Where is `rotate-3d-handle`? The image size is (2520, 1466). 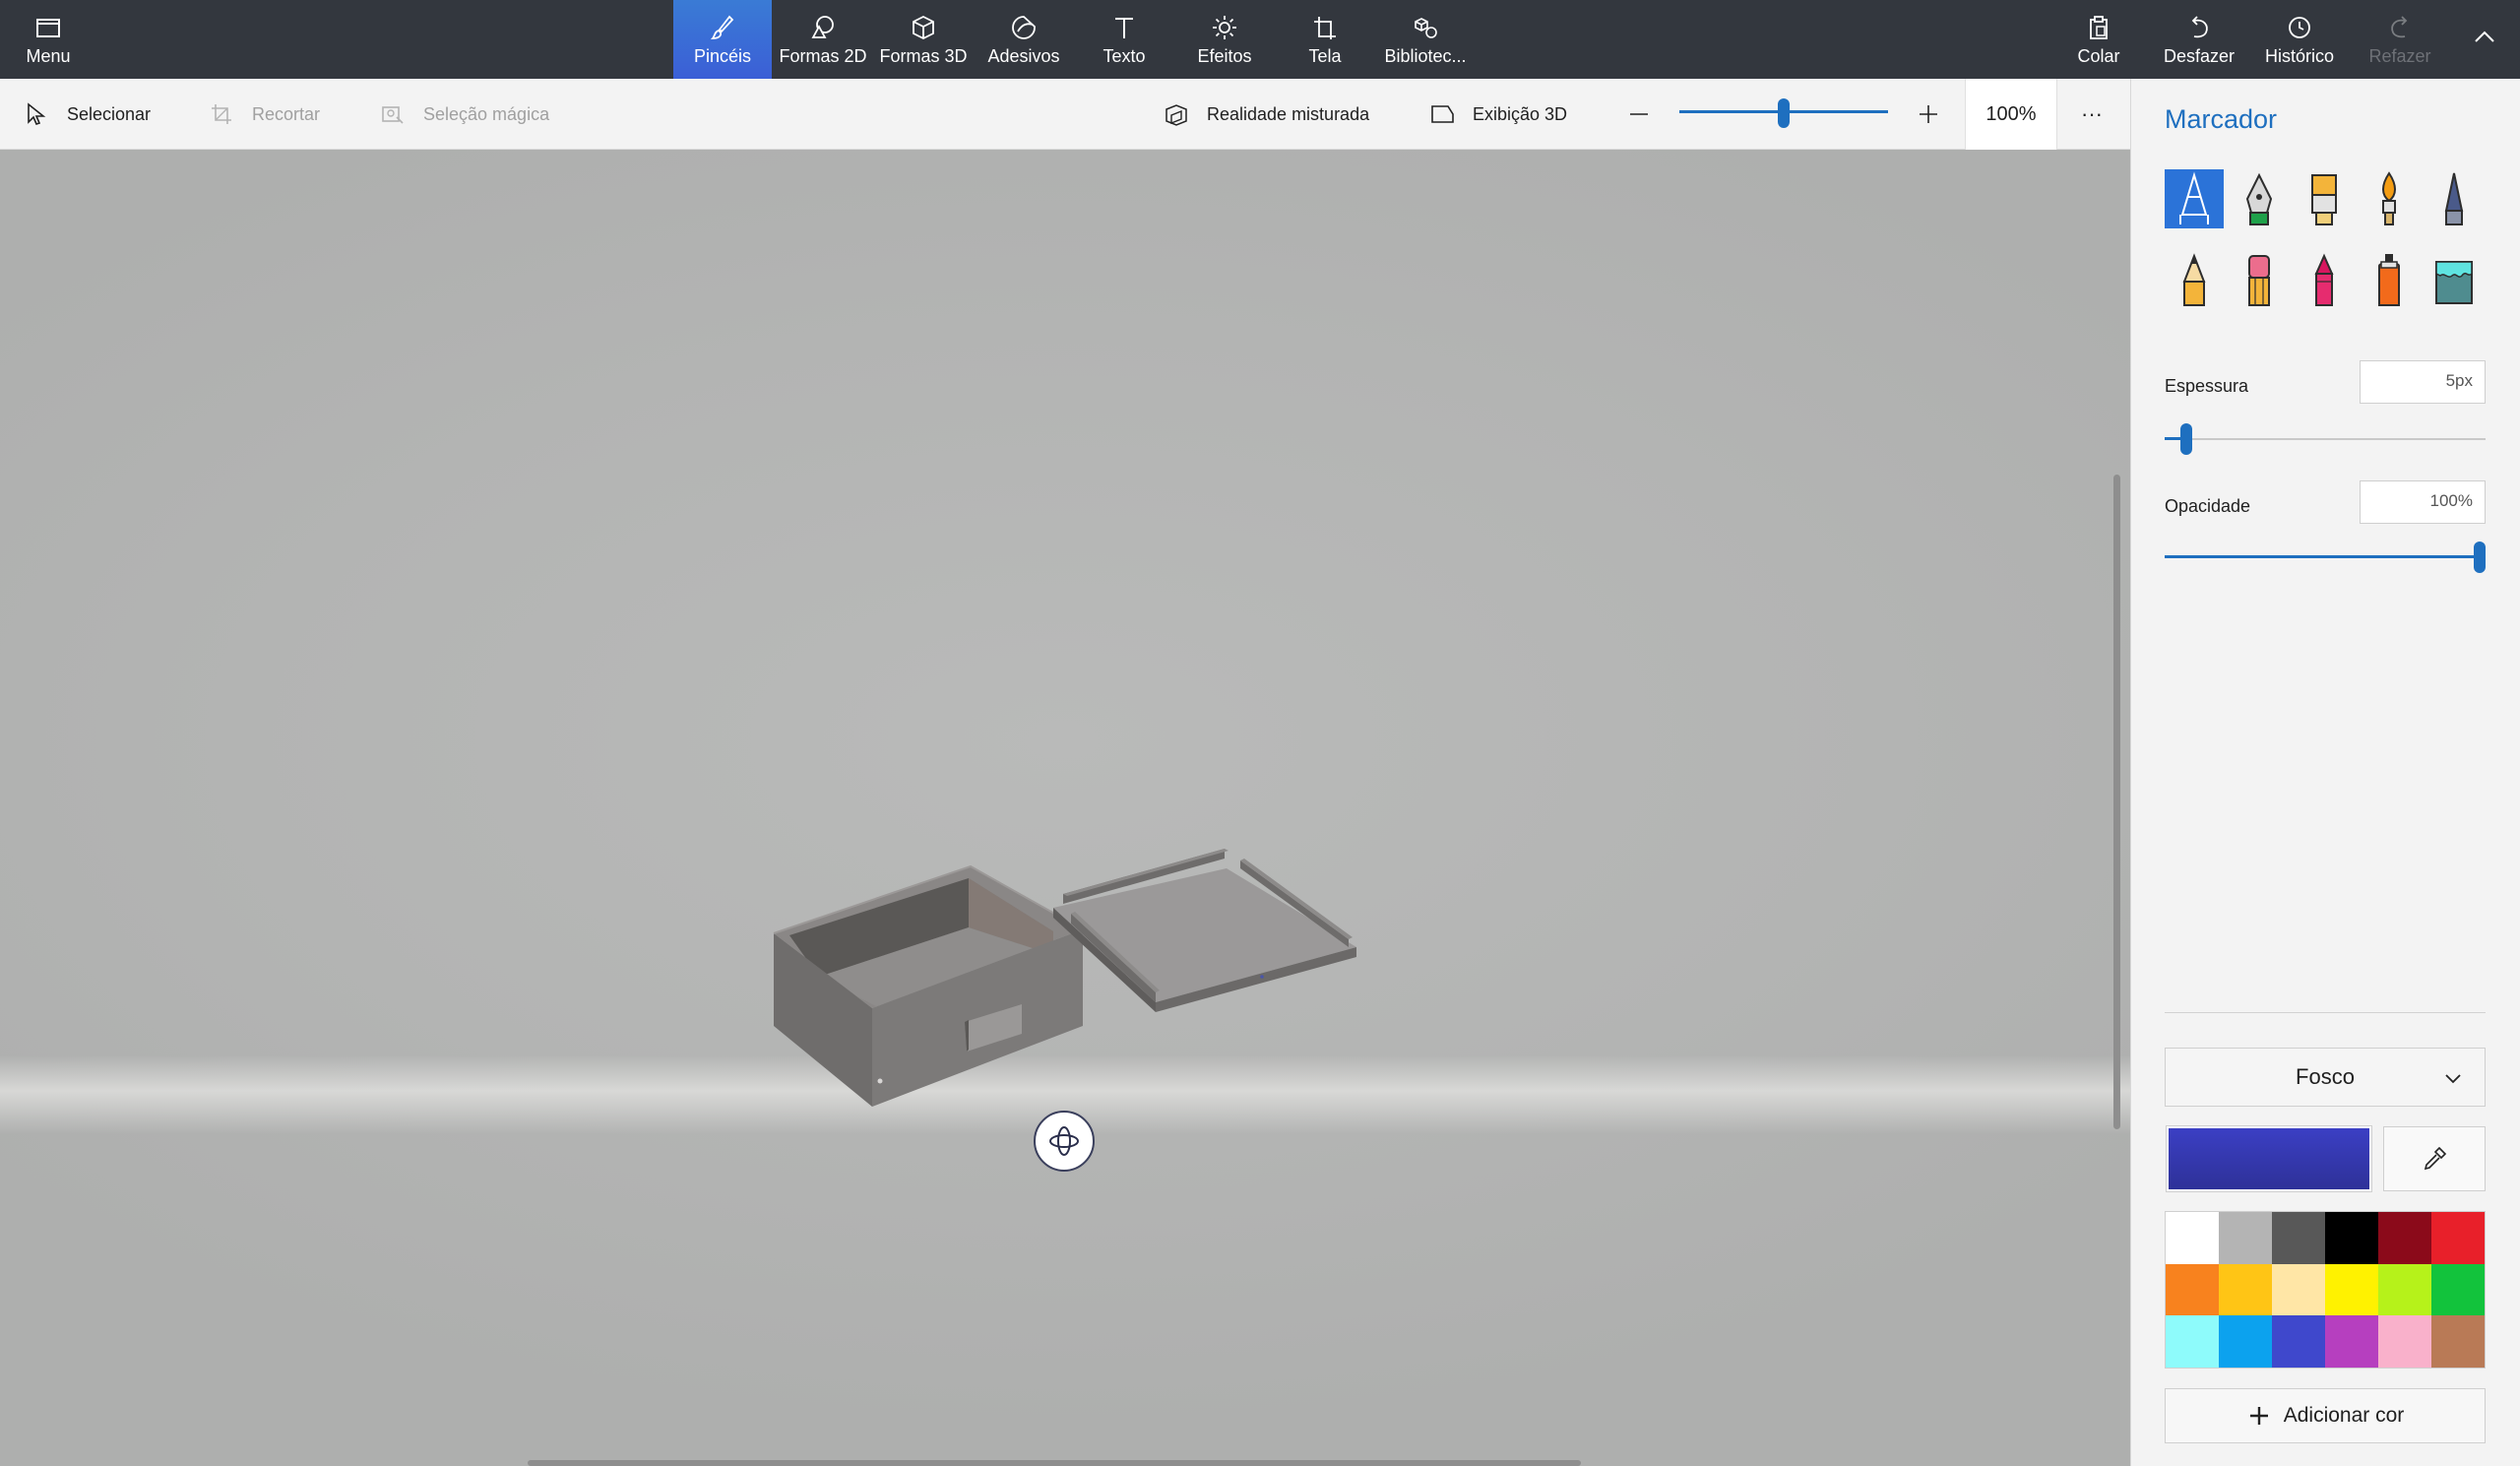 rotate-3d-handle is located at coordinates (1064, 1142).